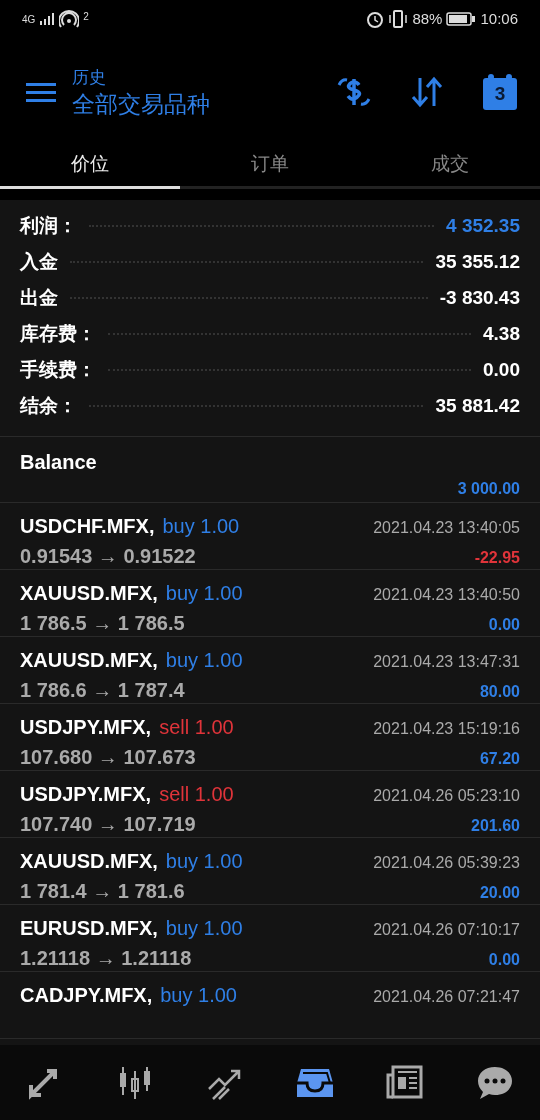  What do you see at coordinates (446, 662) in the screenshot?
I see `deal-time: 2021.04.23 13:47:31` at bounding box center [446, 662].